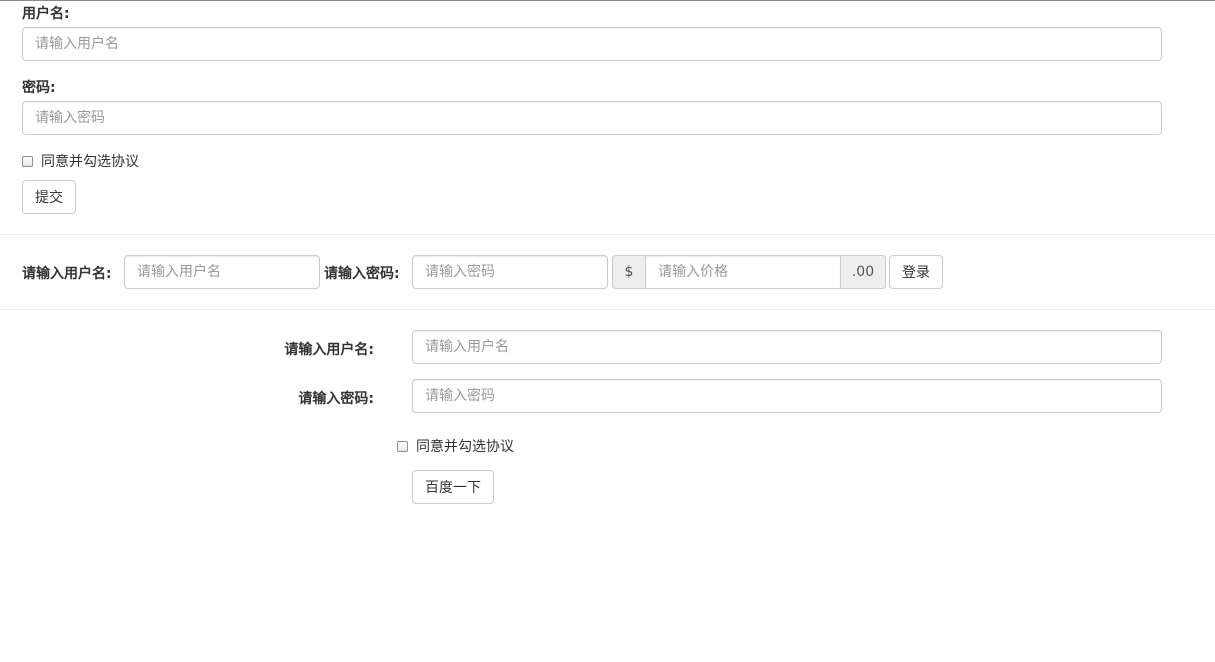  Describe the element at coordinates (46, 14) in the screenshot. I see `username-label: 用户名:` at that location.